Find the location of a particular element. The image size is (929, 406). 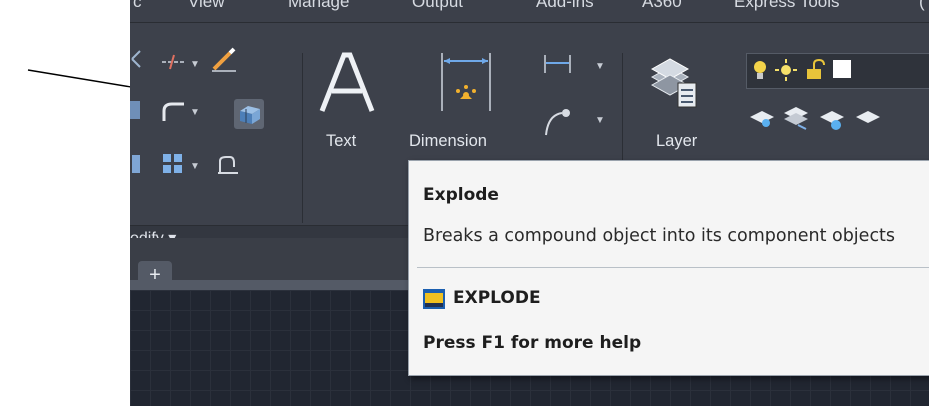

tooltip-divider is located at coordinates (673, 267).